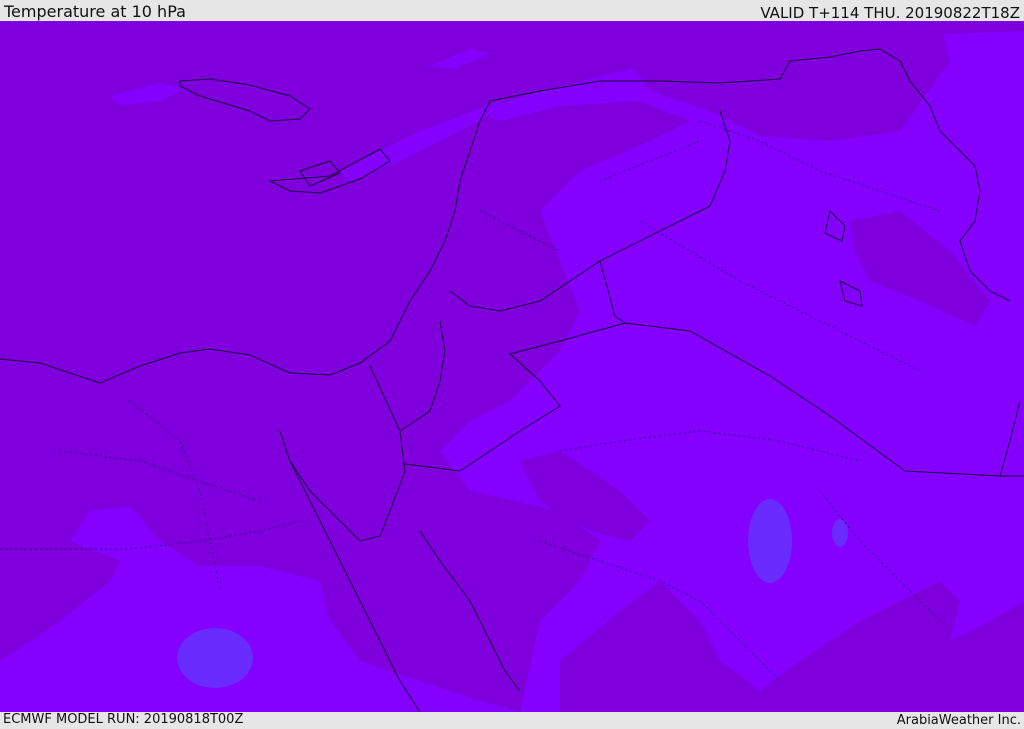 Image resolution: width=1024 pixels, height=729 pixels. What do you see at coordinates (890, 13) in the screenshot?
I see `valid-time-label: VALID T+114 THU. 20190822T18Z` at bounding box center [890, 13].